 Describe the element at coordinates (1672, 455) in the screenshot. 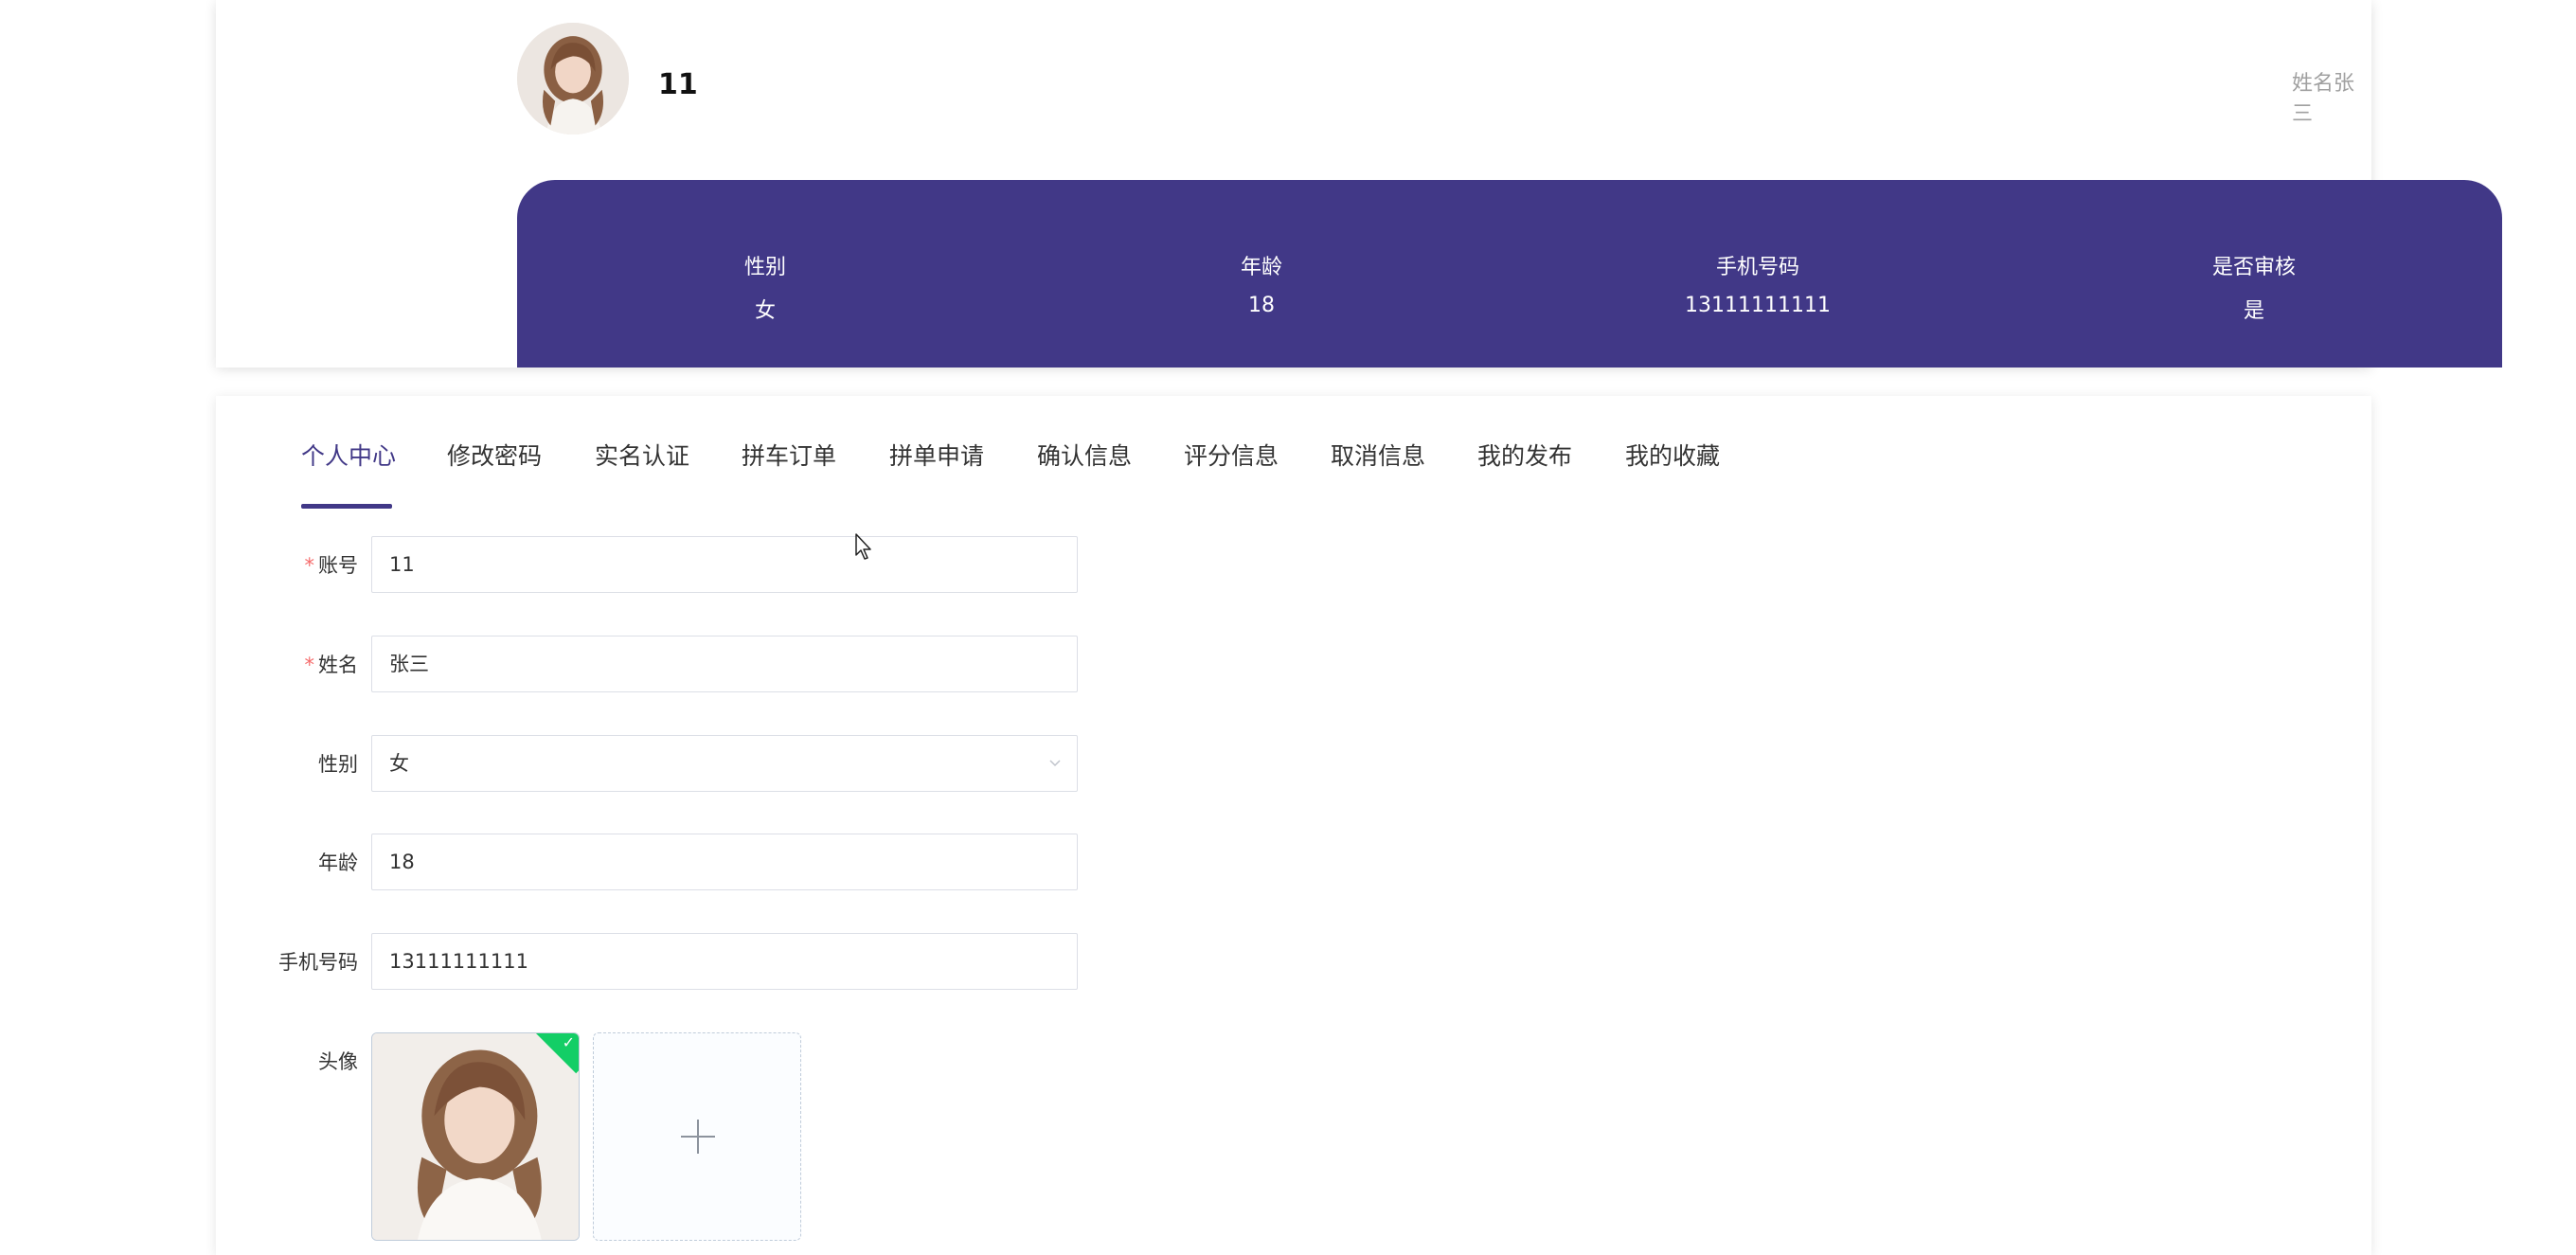

I see `tab-my-favorites: 我的收藏` at that location.